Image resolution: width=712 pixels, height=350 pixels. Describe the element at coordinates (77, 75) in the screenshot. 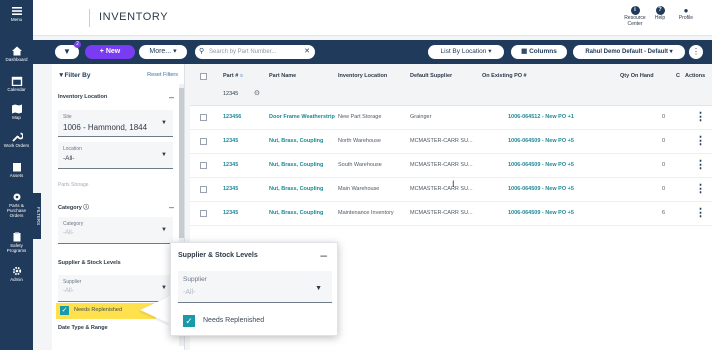

I see `filter-heading-label: Filter By` at that location.